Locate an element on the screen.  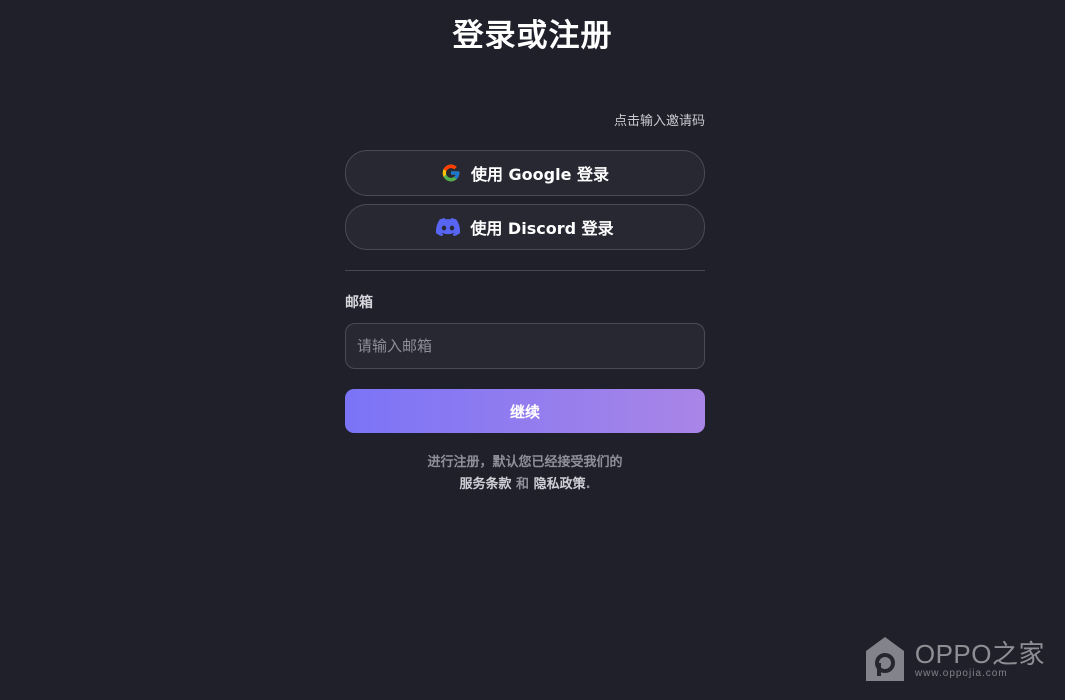
discord-logo-icon is located at coordinates (448, 227).